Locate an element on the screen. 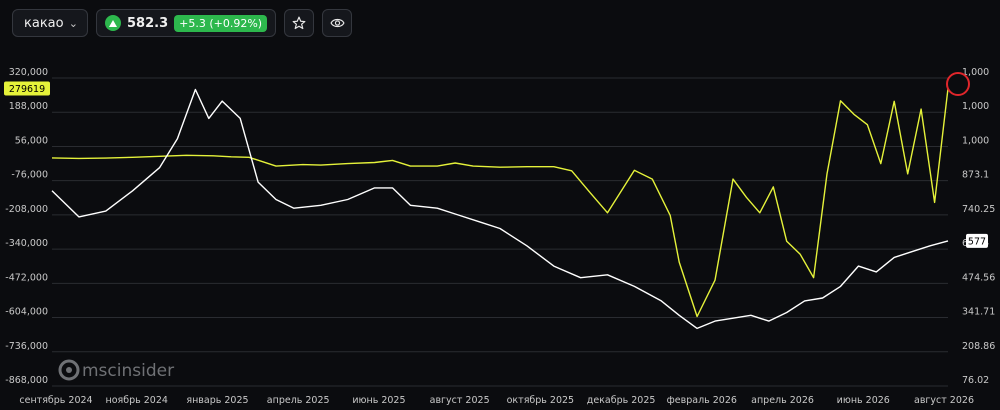 This screenshot has height=410, width=1000. msc-logo-icon is located at coordinates (69, 370).